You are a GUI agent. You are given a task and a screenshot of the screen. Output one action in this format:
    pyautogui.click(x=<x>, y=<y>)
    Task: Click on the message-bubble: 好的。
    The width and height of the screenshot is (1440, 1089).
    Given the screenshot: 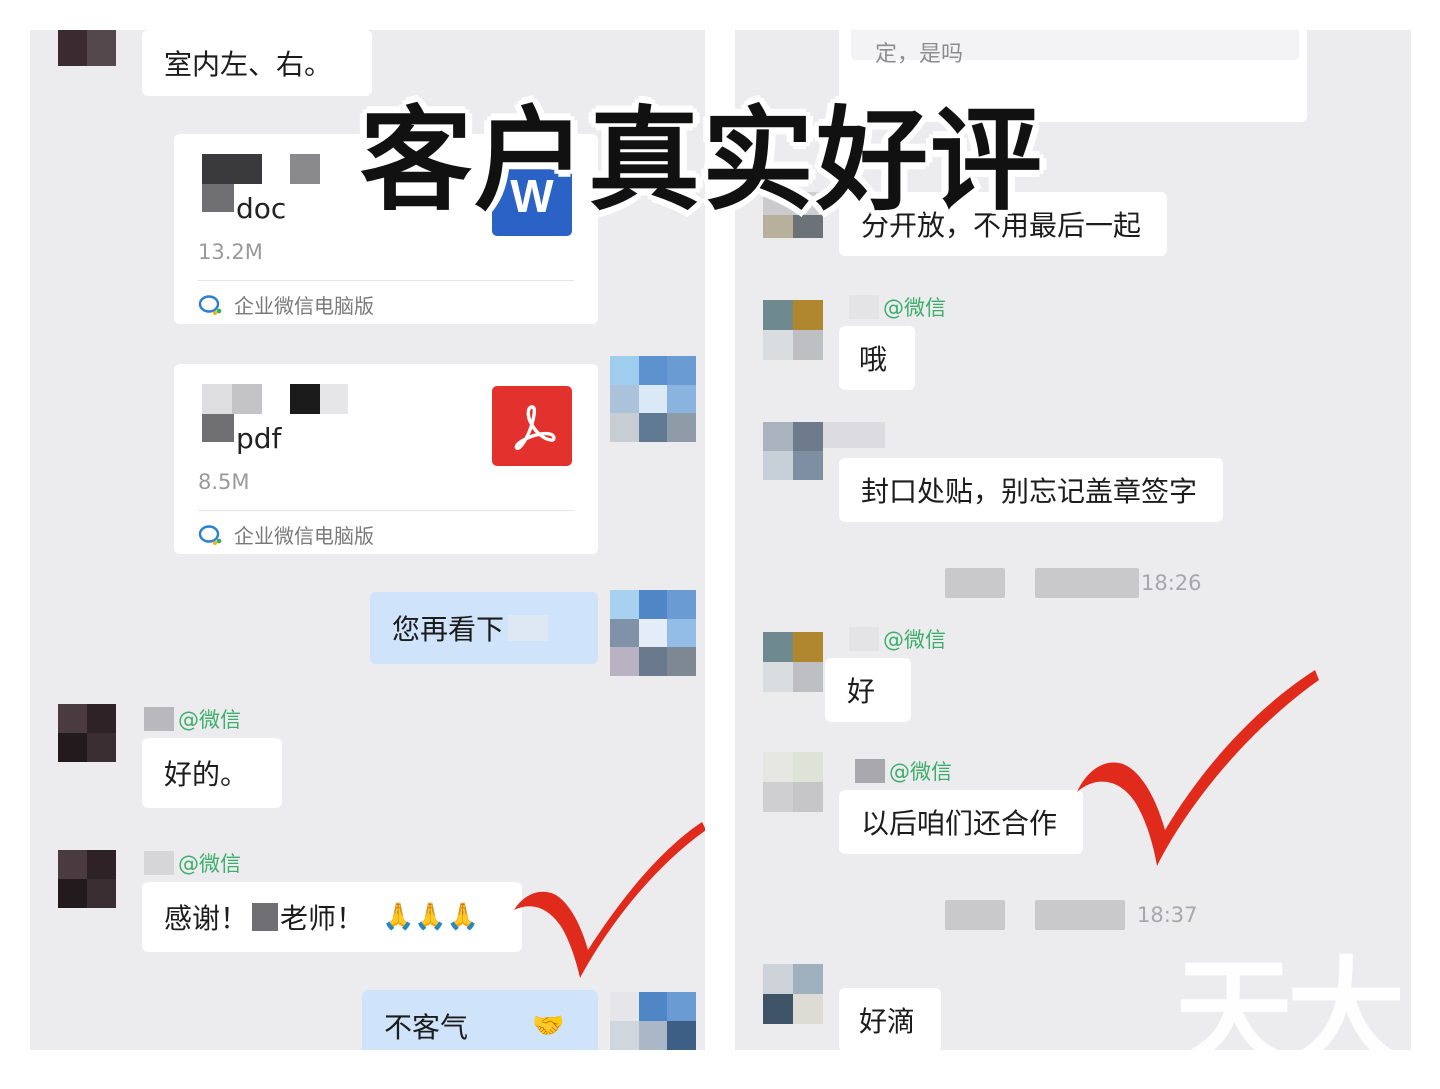 What is the action you would take?
    pyautogui.click(x=212, y=773)
    